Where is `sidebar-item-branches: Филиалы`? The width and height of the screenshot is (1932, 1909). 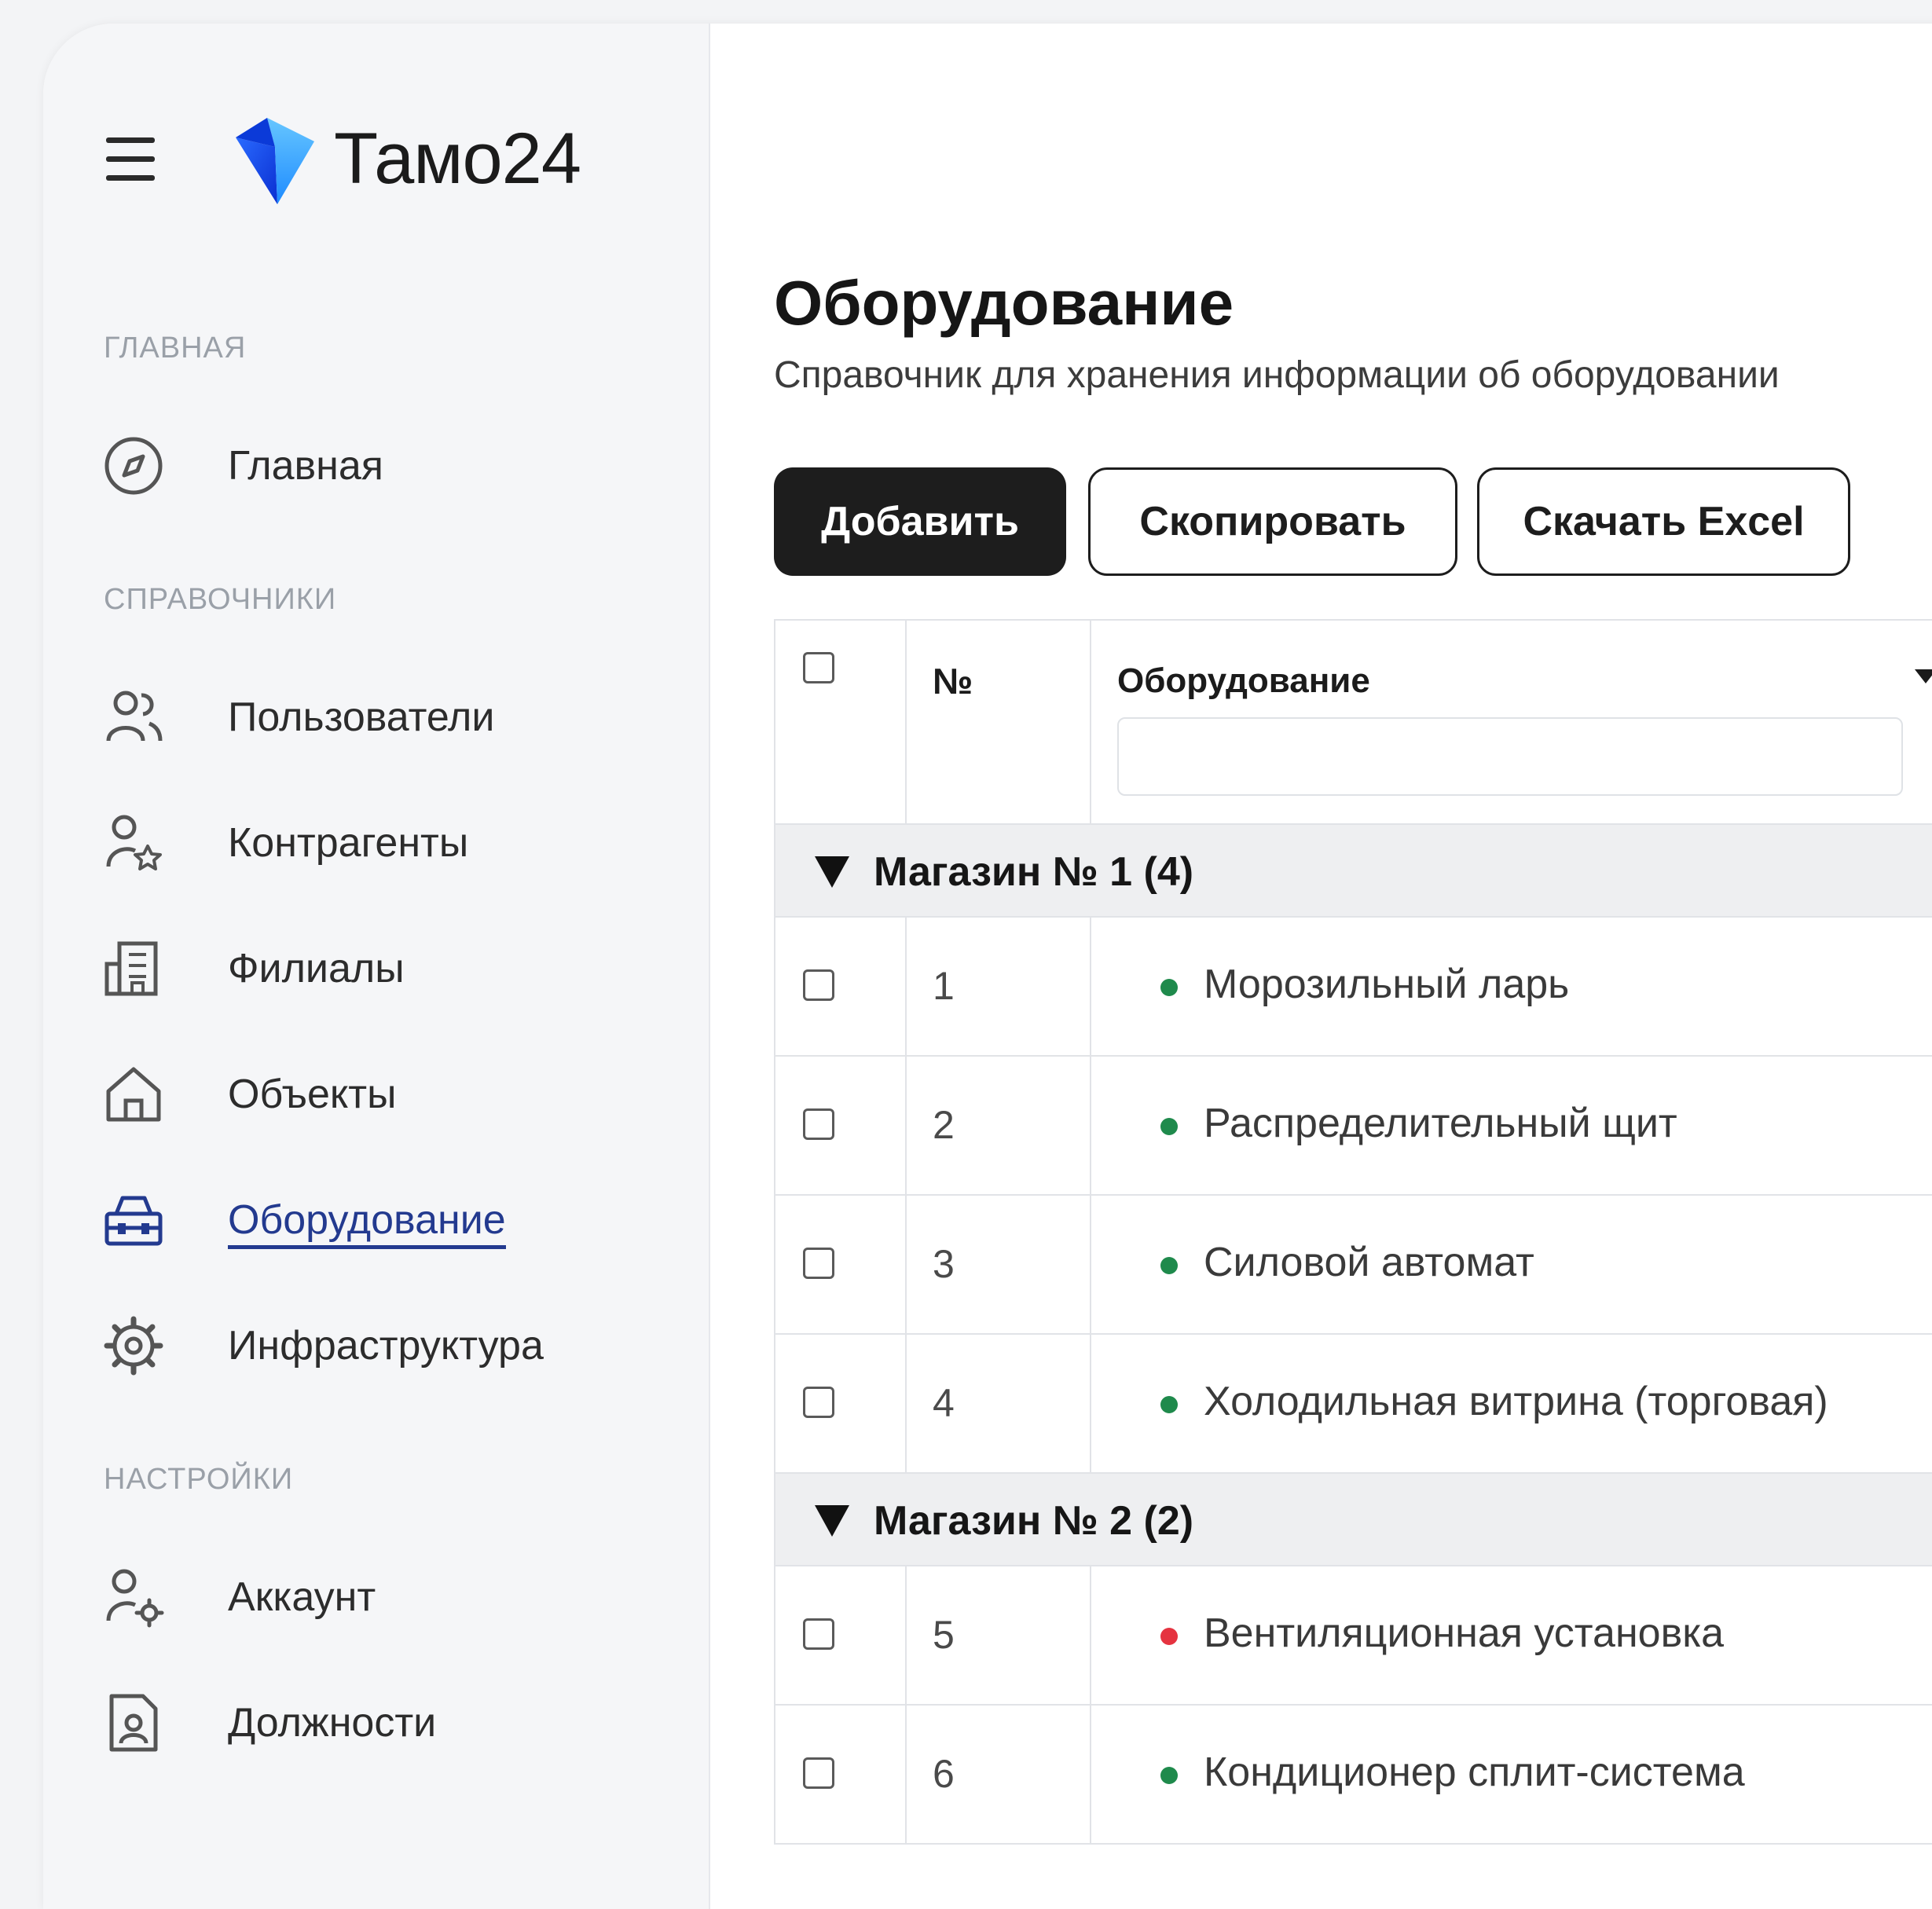
sidebar-item-branches: Филиалы is located at coordinates (377, 968).